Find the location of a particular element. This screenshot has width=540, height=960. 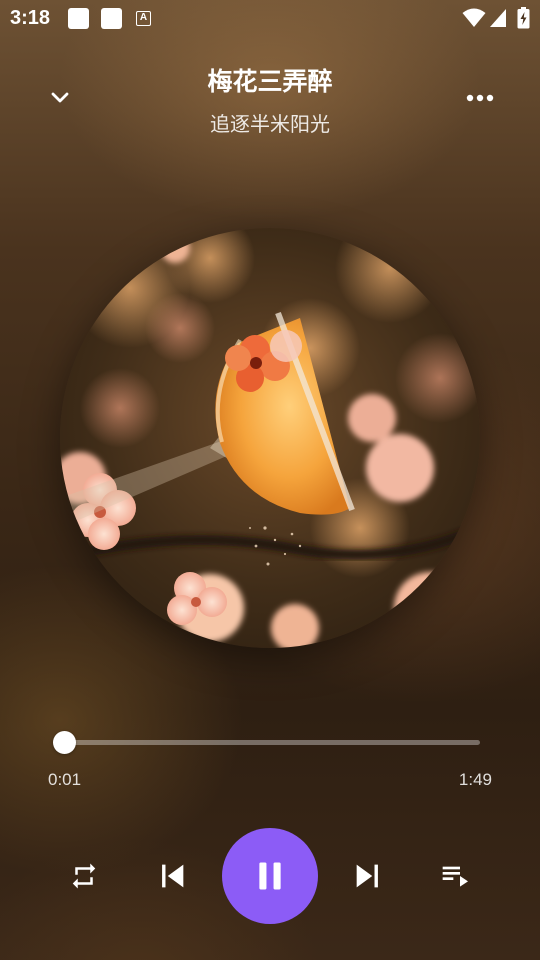

song-artist: 追逐半米阳光 is located at coordinates (270, 125).